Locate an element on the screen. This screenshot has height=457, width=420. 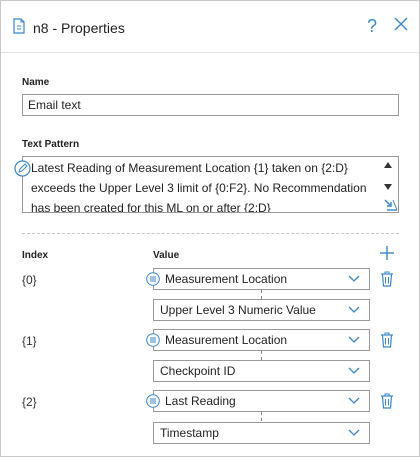
section-divider is located at coordinates (210, 233).